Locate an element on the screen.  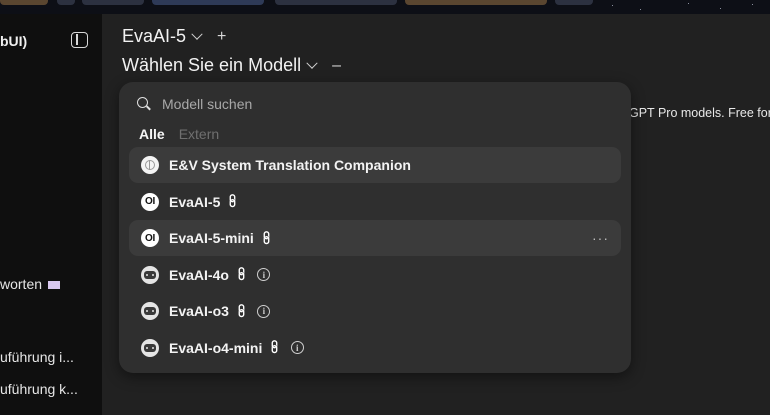
filter-tab-external: Extern is located at coordinates (199, 134).